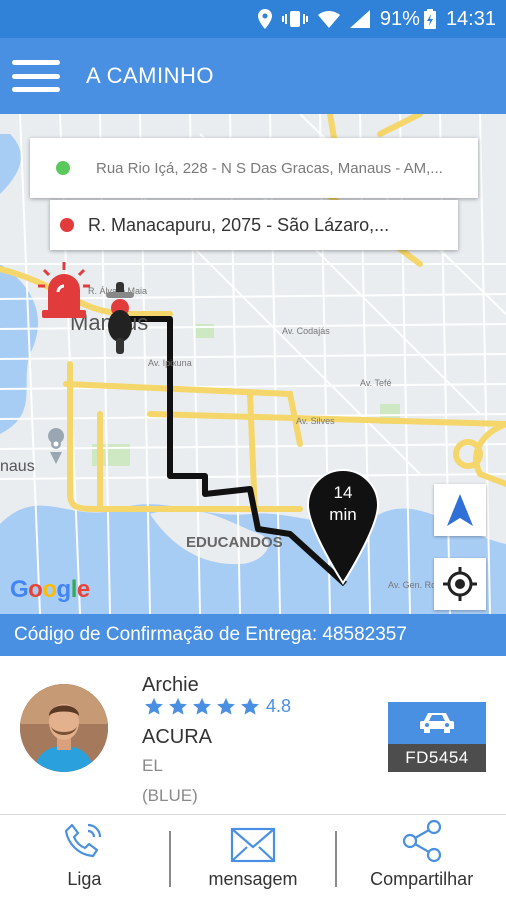 The width and height of the screenshot is (506, 900). What do you see at coordinates (17, 466) in the screenshot?
I see `map-label-city-left: naus` at bounding box center [17, 466].